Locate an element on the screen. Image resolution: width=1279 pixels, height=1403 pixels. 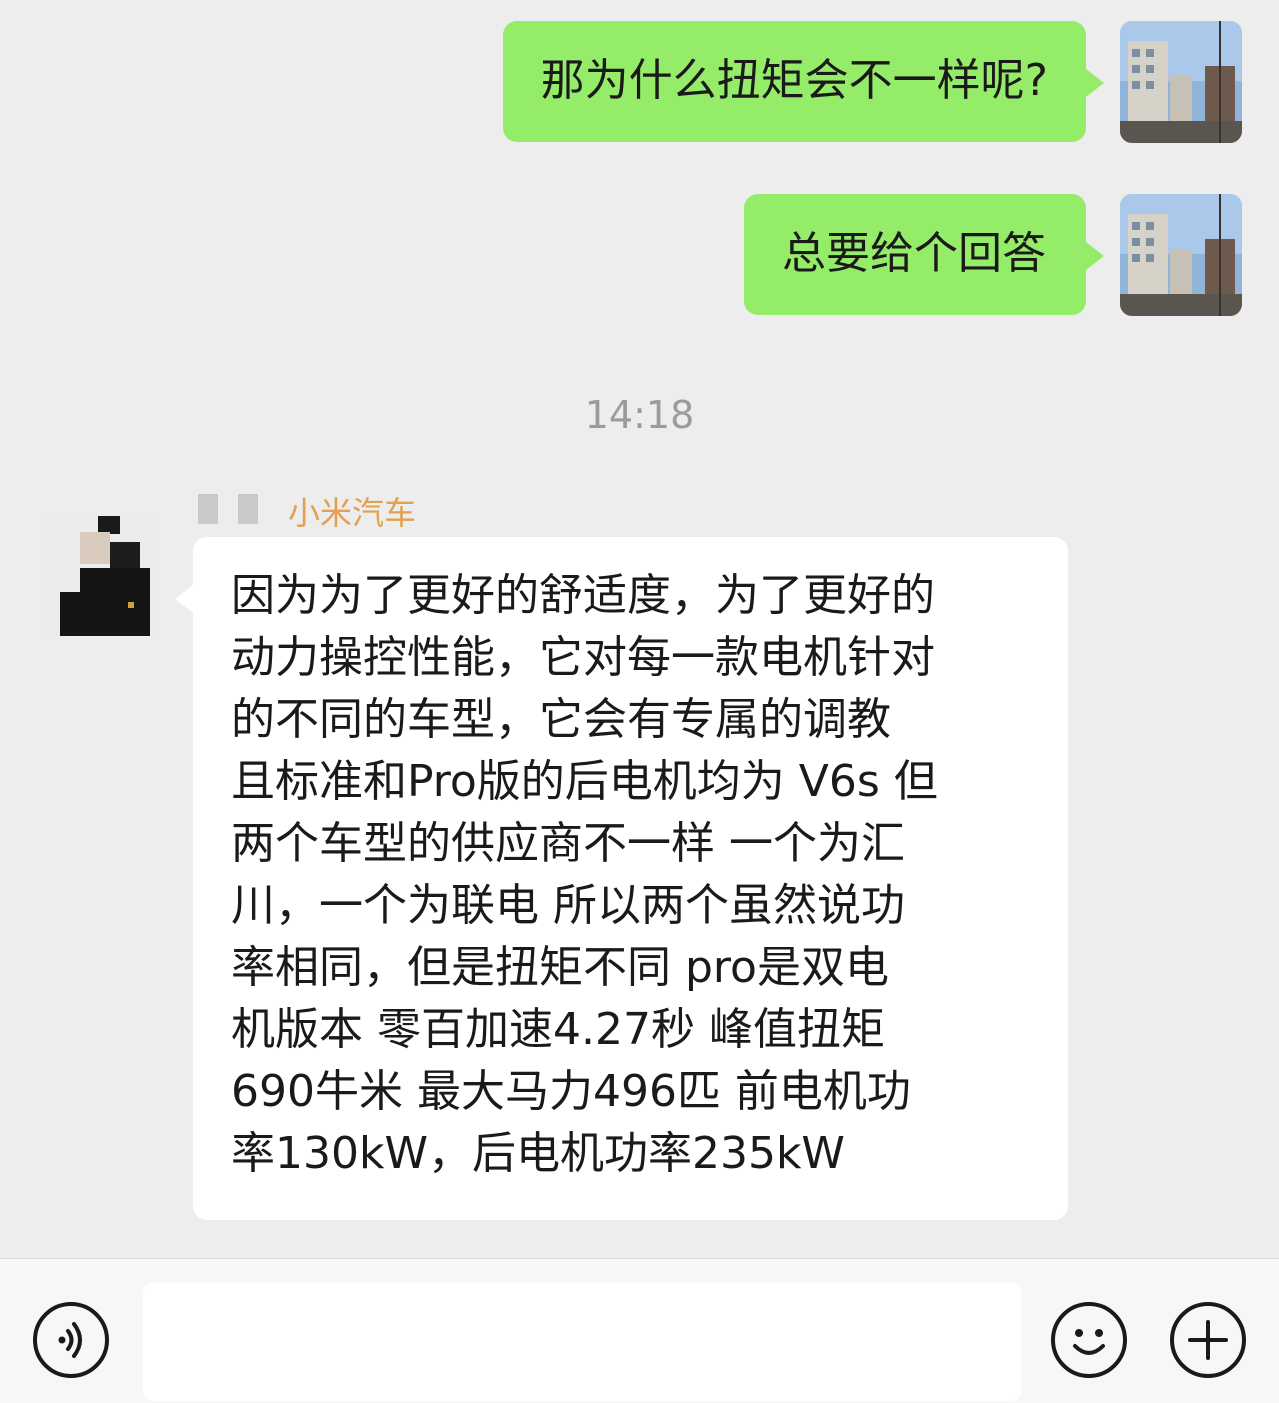
message-line: 两个车型的供应商不一样 一个为汇 is located at coordinates (568, 843).